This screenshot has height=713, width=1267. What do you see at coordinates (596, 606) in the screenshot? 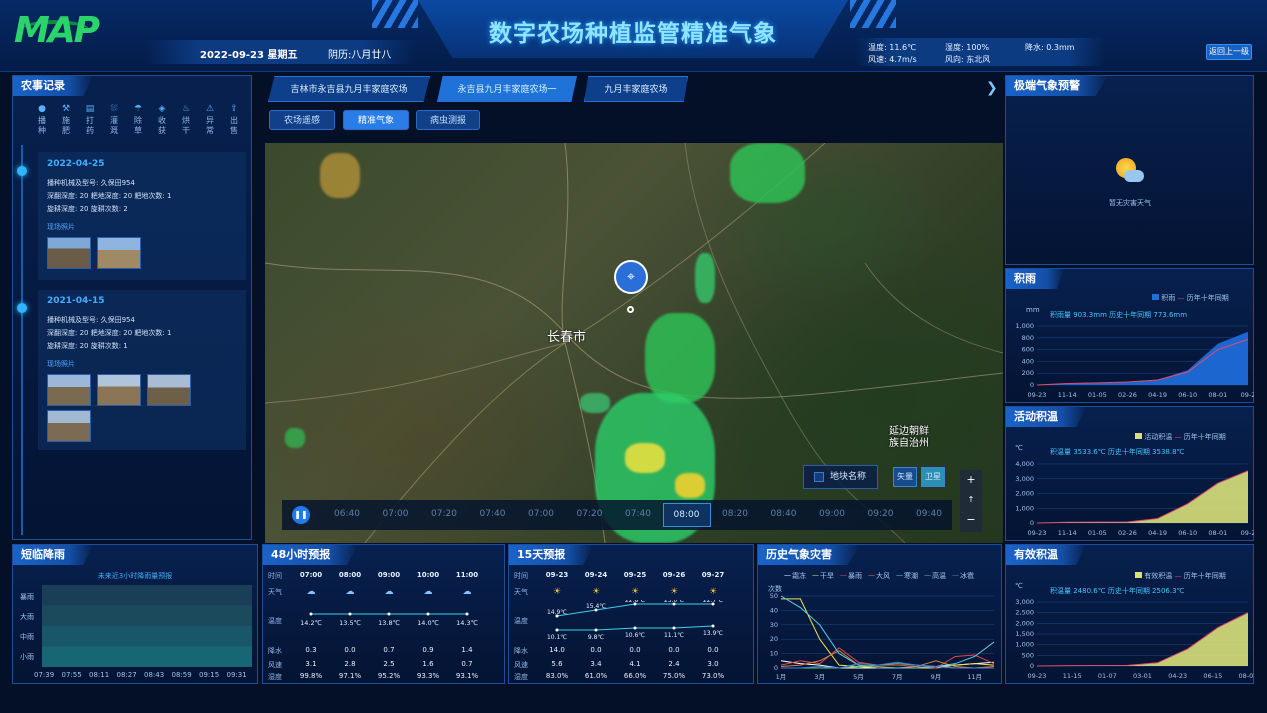
I see `high-temp-label: 15.4℃` at bounding box center [596, 606].